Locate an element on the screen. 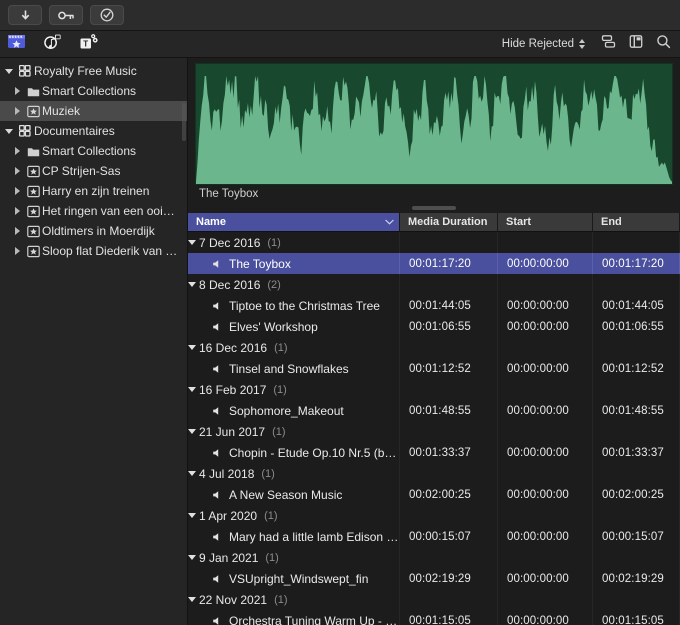  sidebar-item-het-ringen-van-een-ooievaar: Het ringen van een ooievaar is located at coordinates (93, 211).